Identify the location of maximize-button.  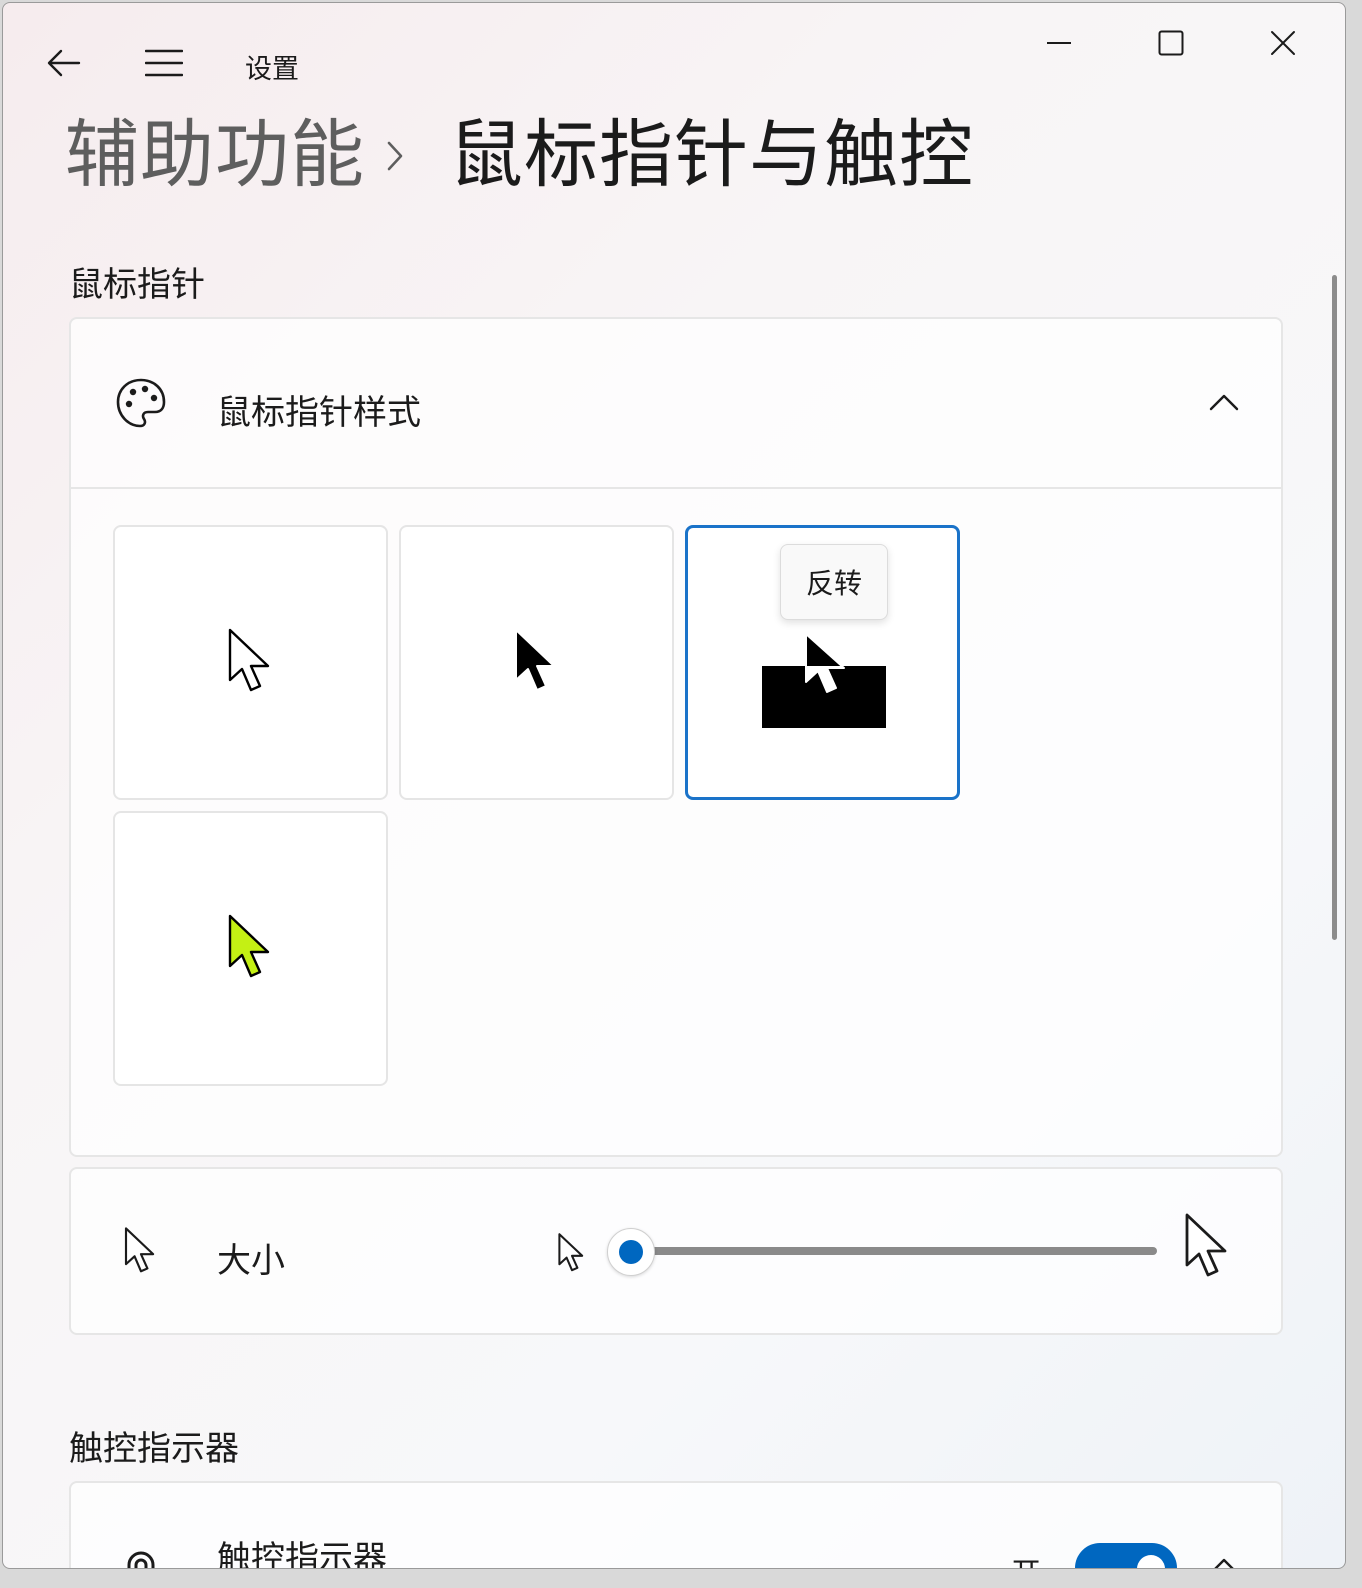
(1171, 43).